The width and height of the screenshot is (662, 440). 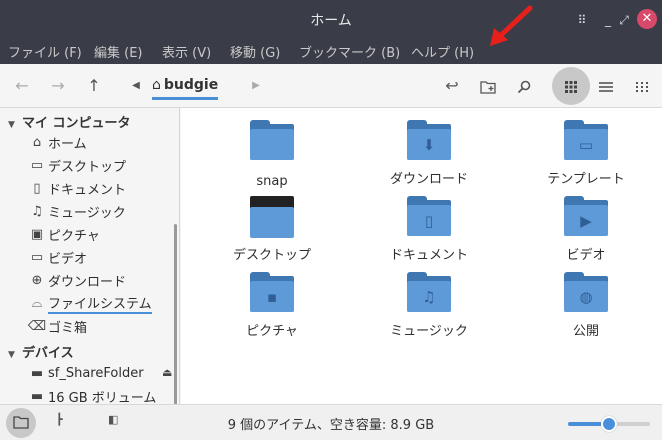 I want to click on drive-icon: ⌓, so click(x=37, y=303).